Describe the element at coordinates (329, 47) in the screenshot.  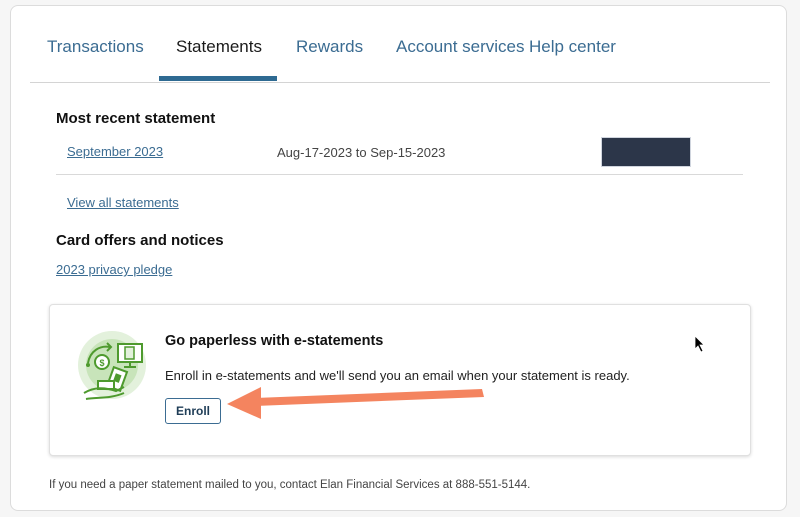
I see `tab-rewards: Rewards` at that location.